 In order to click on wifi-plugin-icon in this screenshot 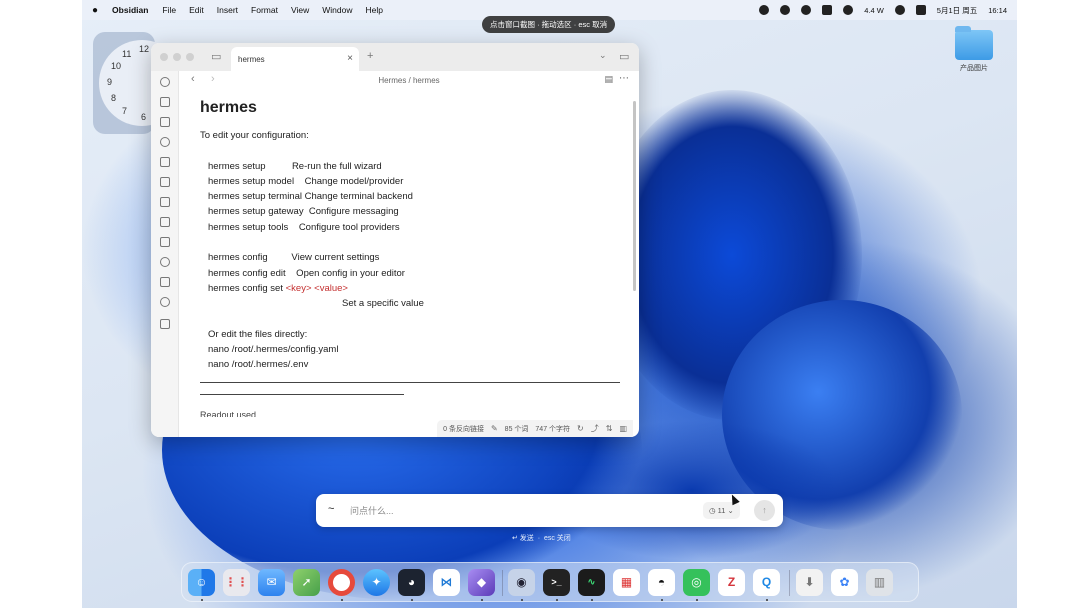, I will do `click(165, 302)`.